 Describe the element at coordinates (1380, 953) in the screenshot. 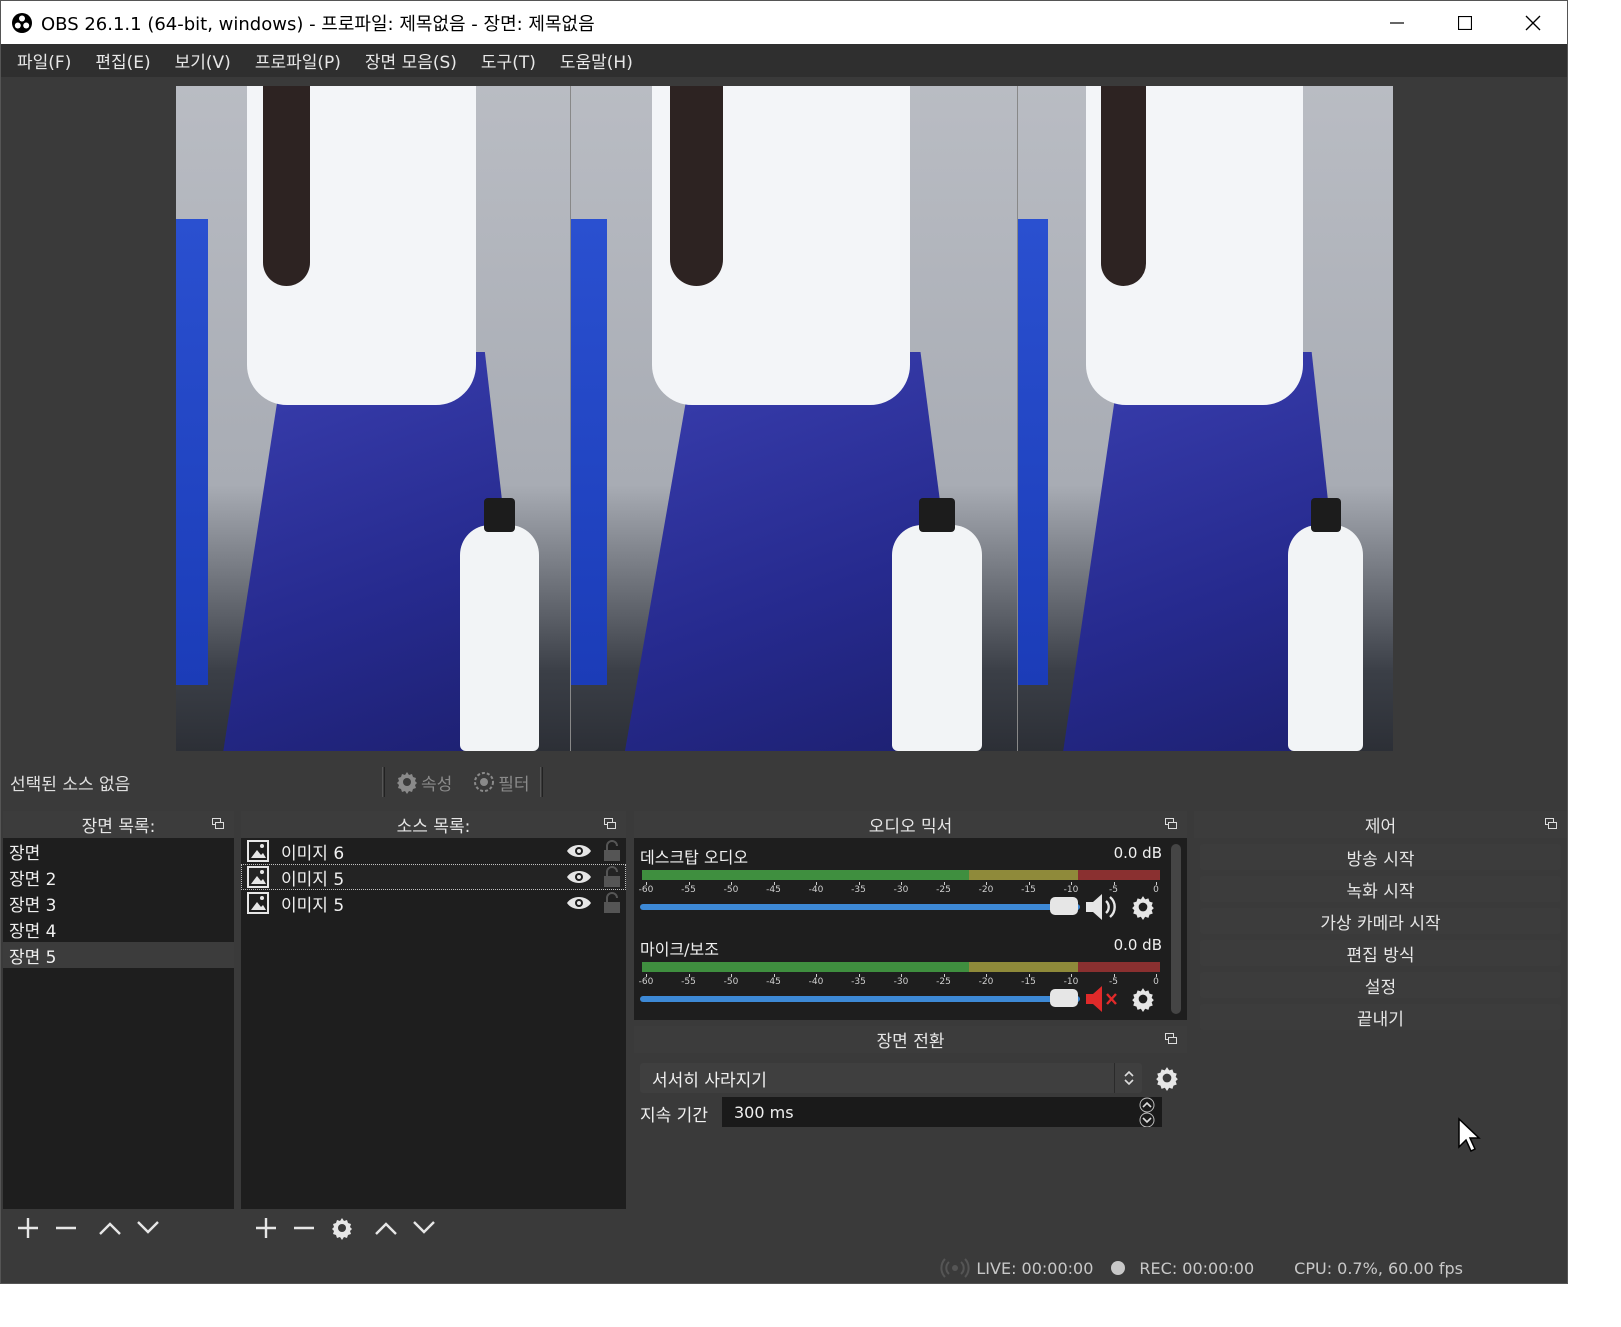

I see `studio-mode-button: 편집 방식` at that location.